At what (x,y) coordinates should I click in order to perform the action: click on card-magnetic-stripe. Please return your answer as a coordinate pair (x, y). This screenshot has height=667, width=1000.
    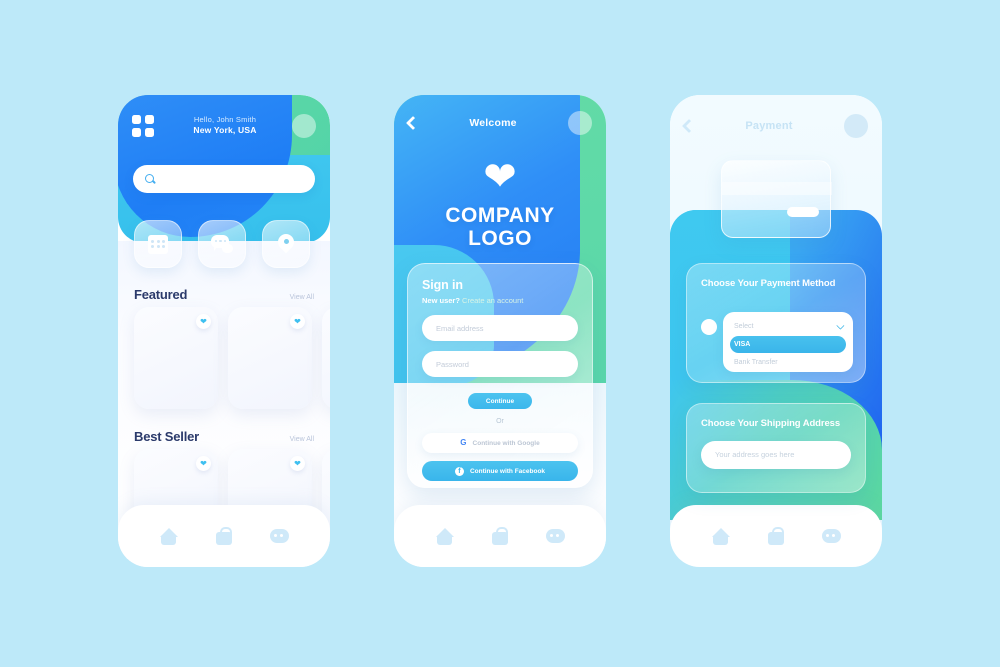
    Looking at the image, I should click on (777, 188).